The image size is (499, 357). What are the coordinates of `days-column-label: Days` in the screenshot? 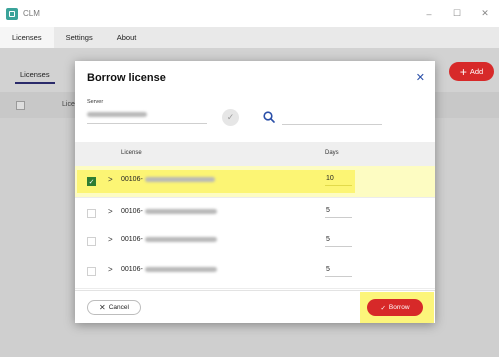 It's located at (332, 153).